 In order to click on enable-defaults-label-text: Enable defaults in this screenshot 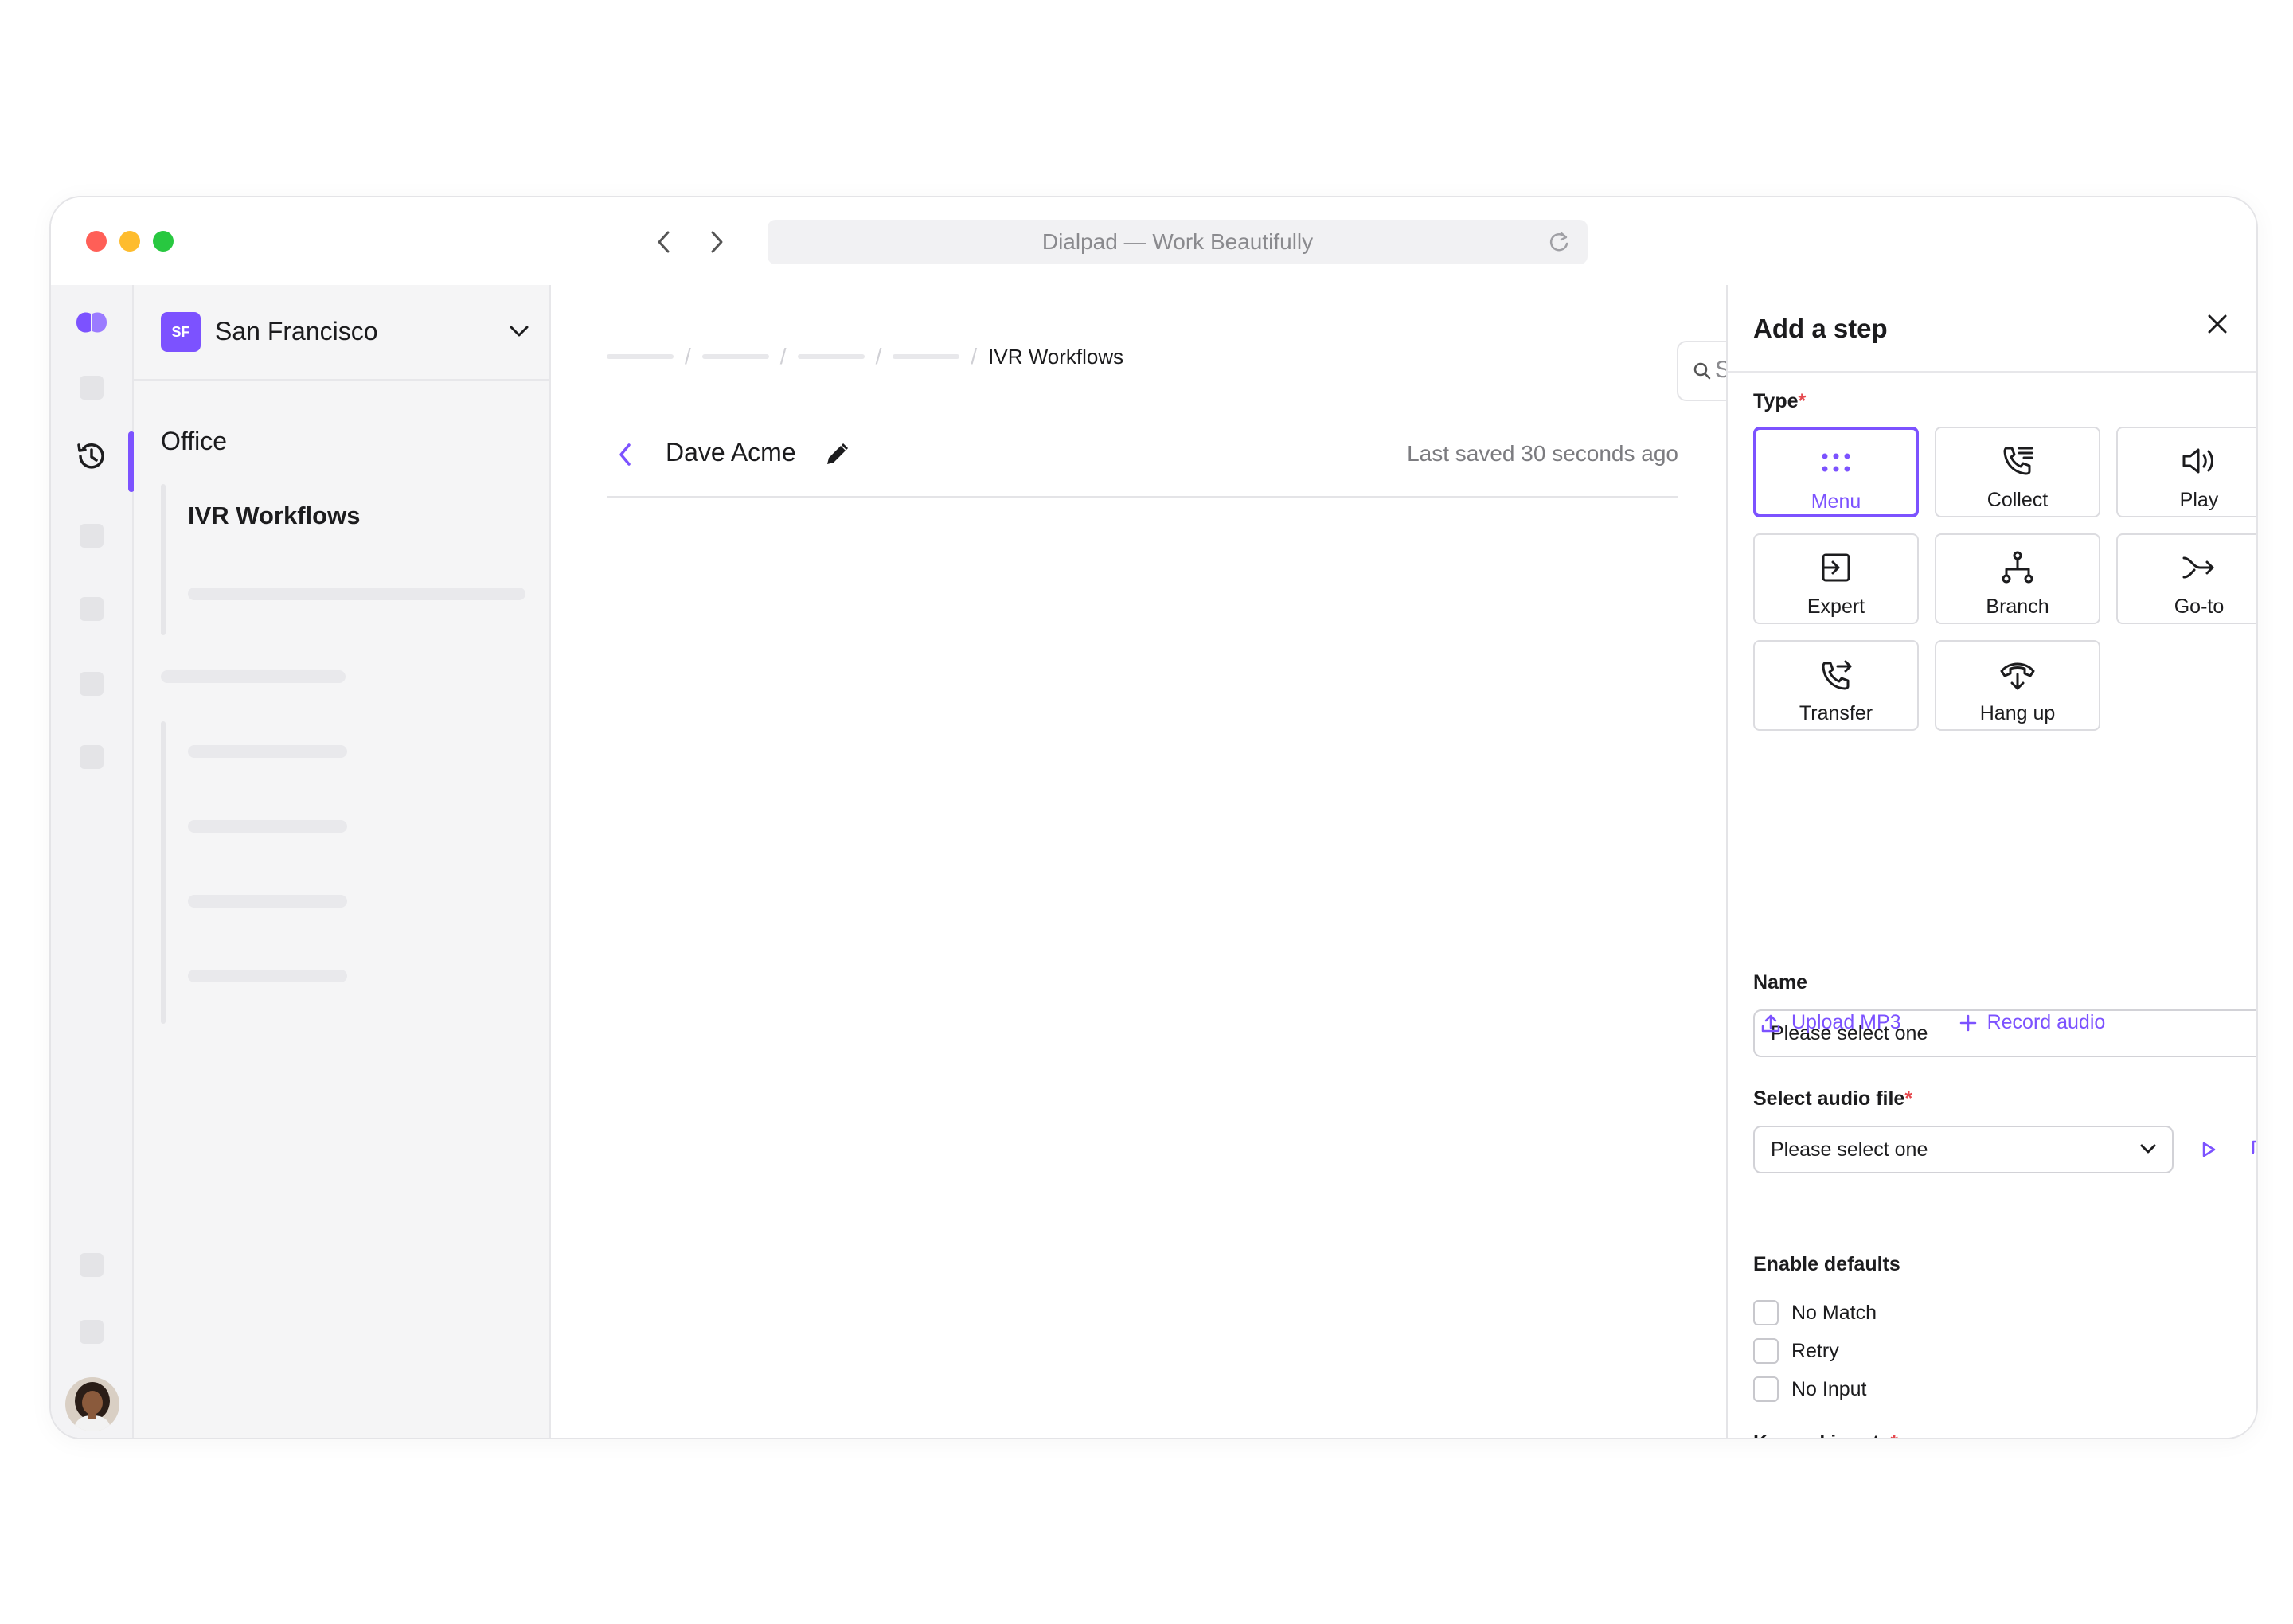, I will do `click(1826, 1264)`.